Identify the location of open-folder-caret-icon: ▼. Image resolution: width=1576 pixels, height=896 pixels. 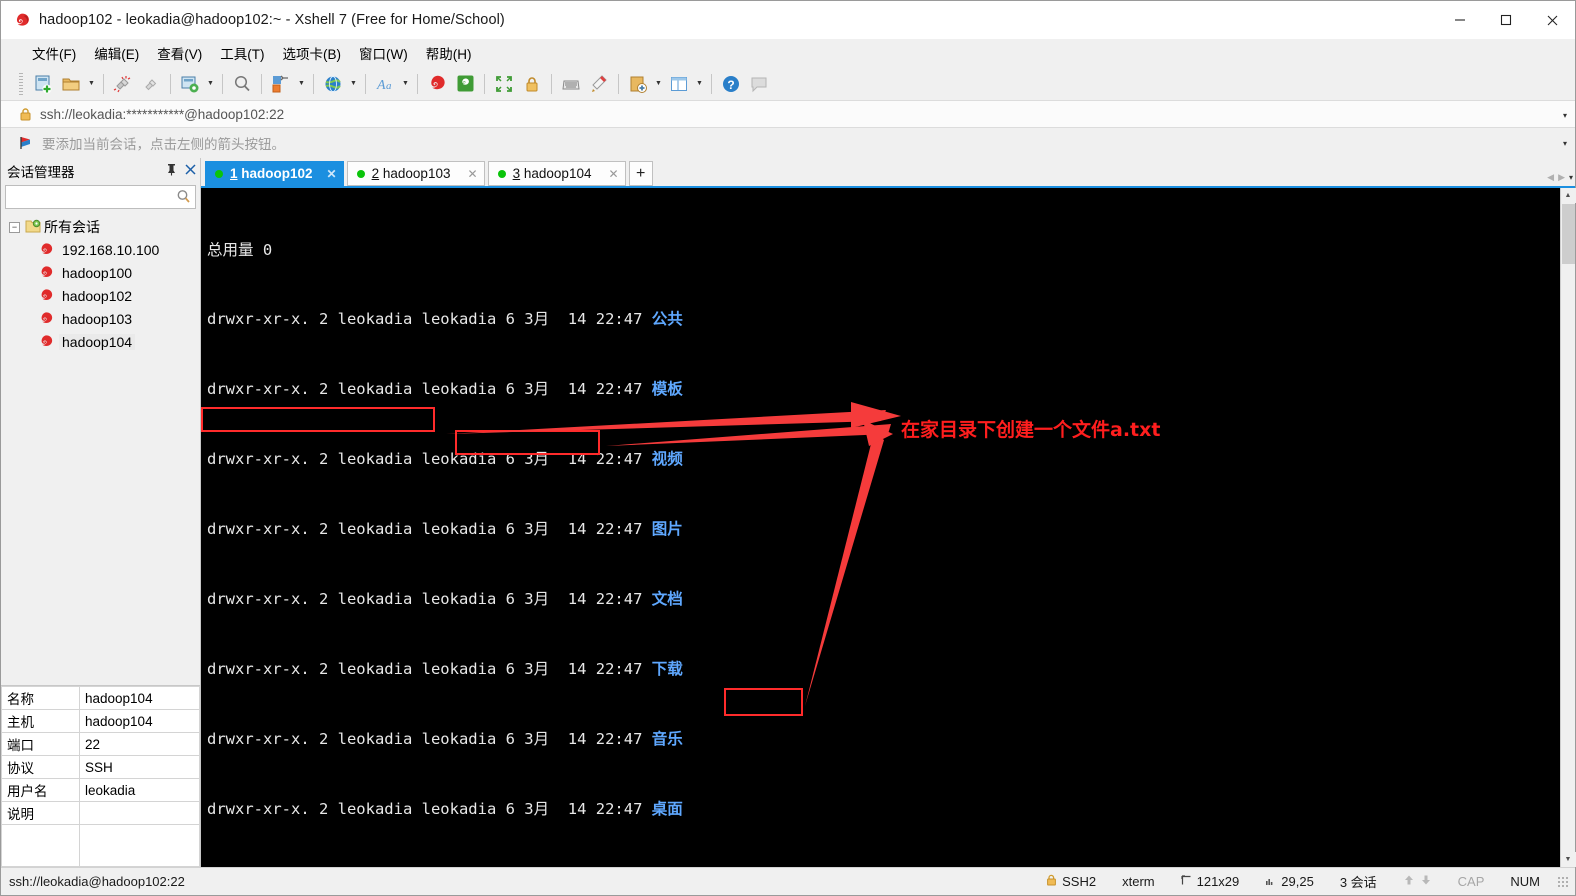
(91, 83).